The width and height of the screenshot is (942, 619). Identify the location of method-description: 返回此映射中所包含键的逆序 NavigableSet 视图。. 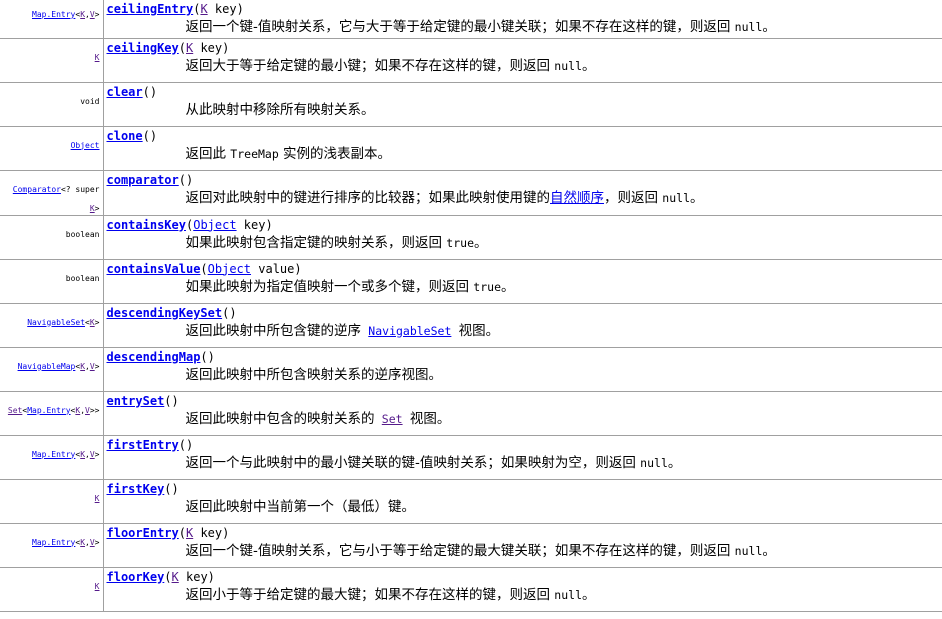
(524, 331).